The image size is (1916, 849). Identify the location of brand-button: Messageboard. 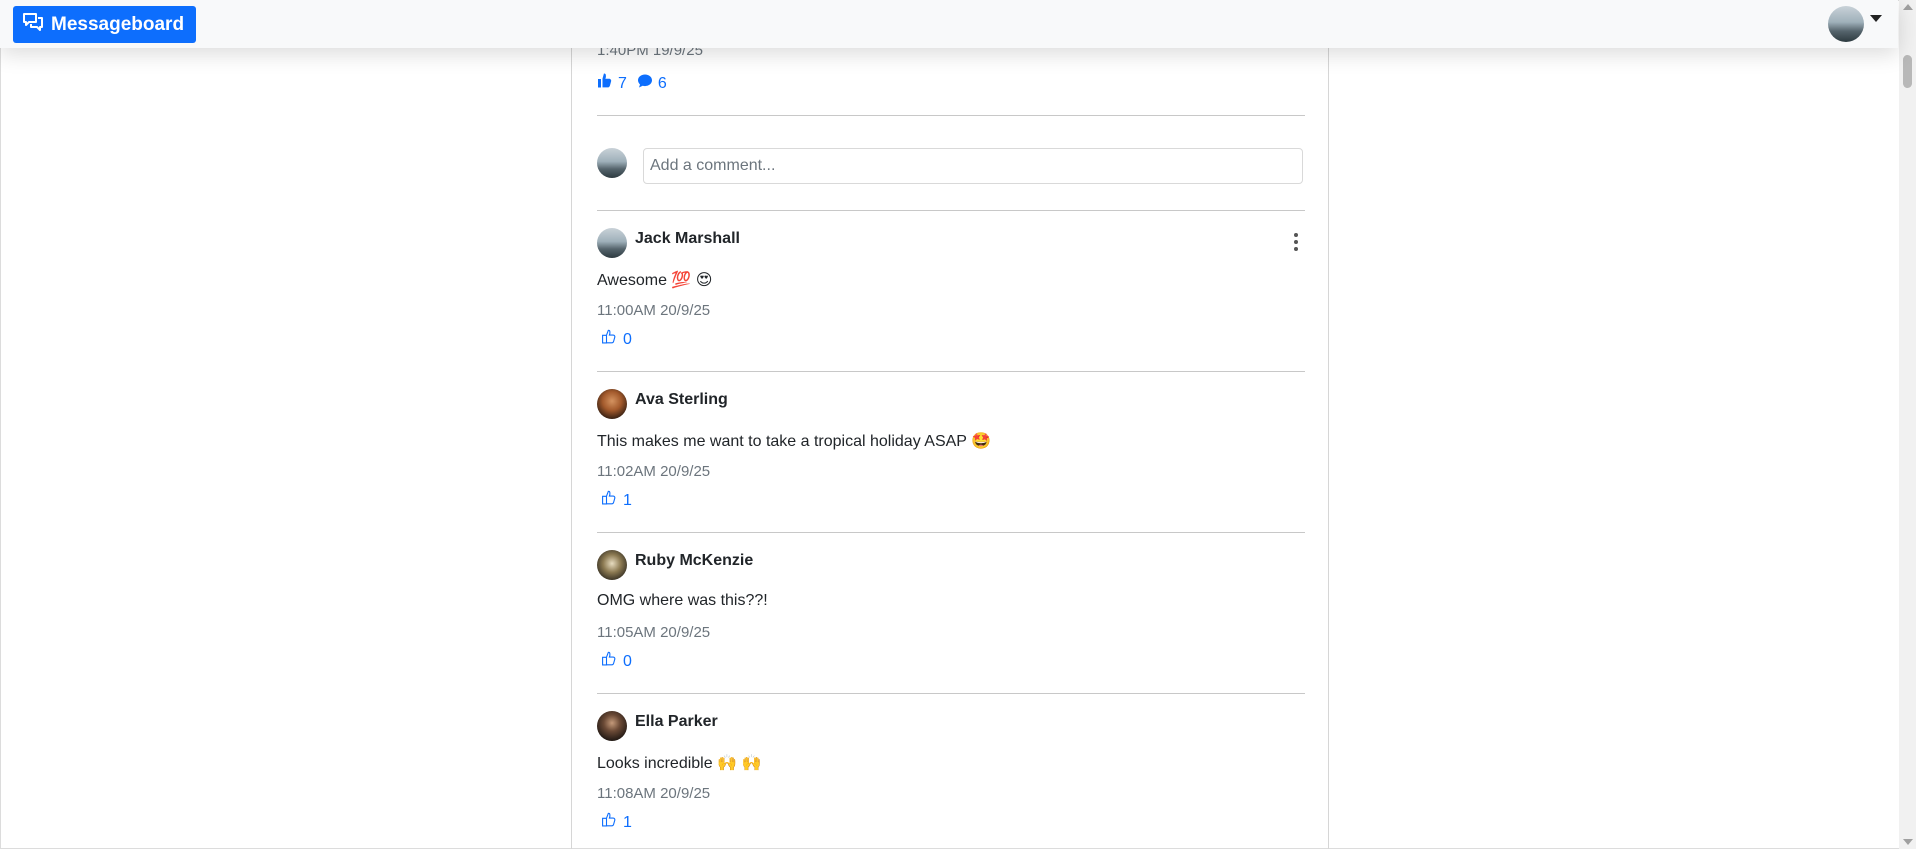
(105, 24).